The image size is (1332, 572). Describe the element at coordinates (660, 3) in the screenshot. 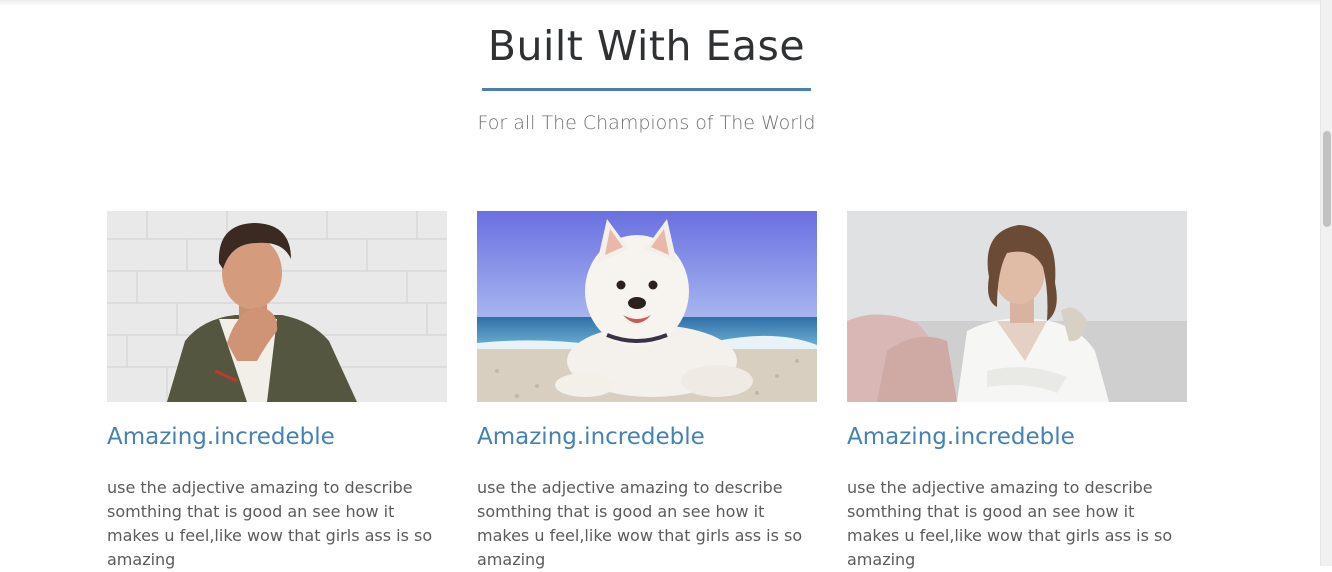

I see `top-shadow` at that location.